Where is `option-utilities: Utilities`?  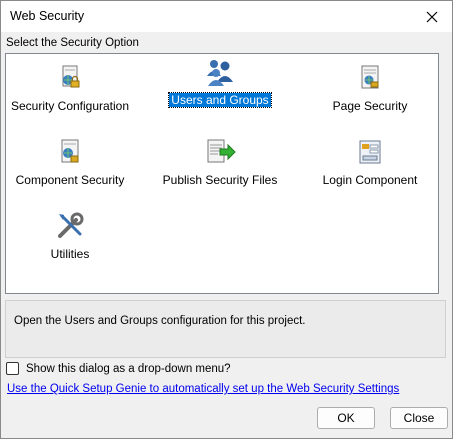 option-utilities: Utilities is located at coordinates (70, 236).